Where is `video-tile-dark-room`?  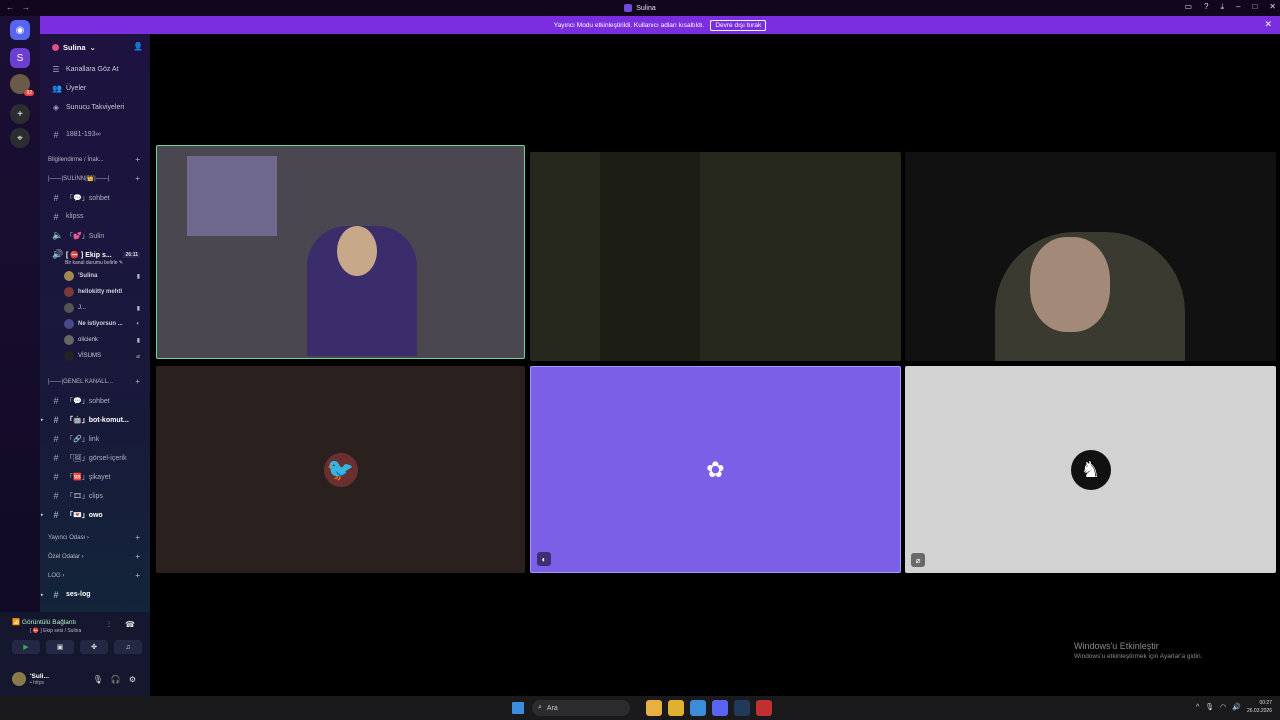
video-tile-dark-room is located at coordinates (715, 256).